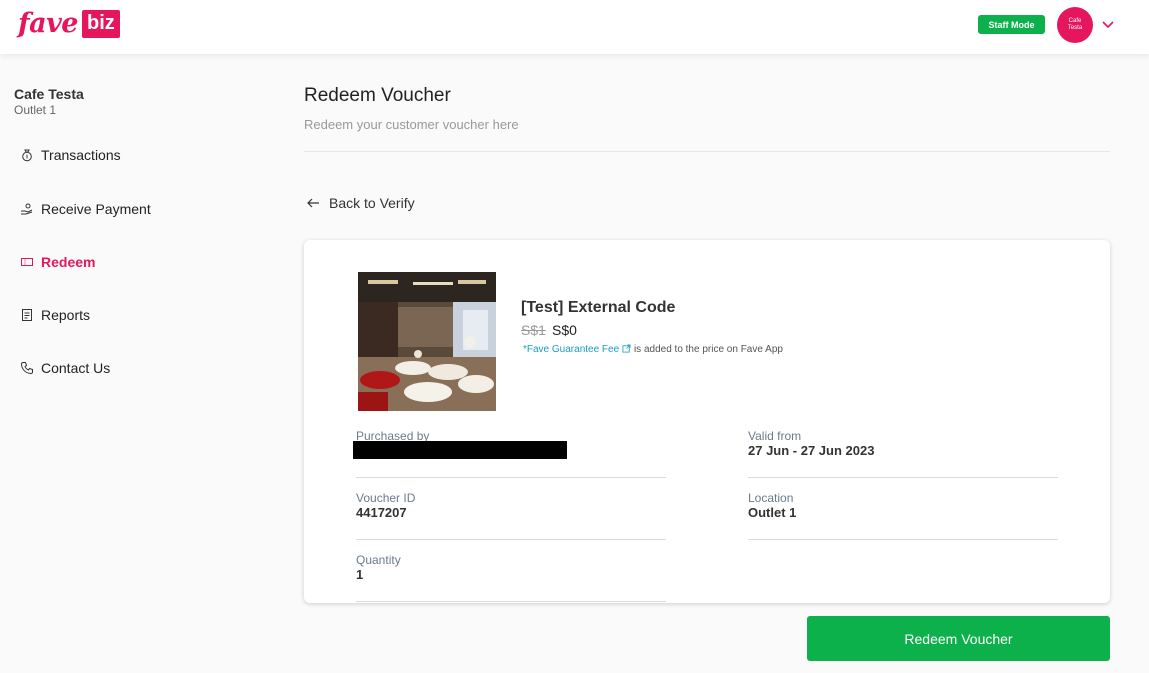 The width and height of the screenshot is (1149, 673). Describe the element at coordinates (411, 124) in the screenshot. I see `page-subtitle: Redeem your customer voucher here` at that location.